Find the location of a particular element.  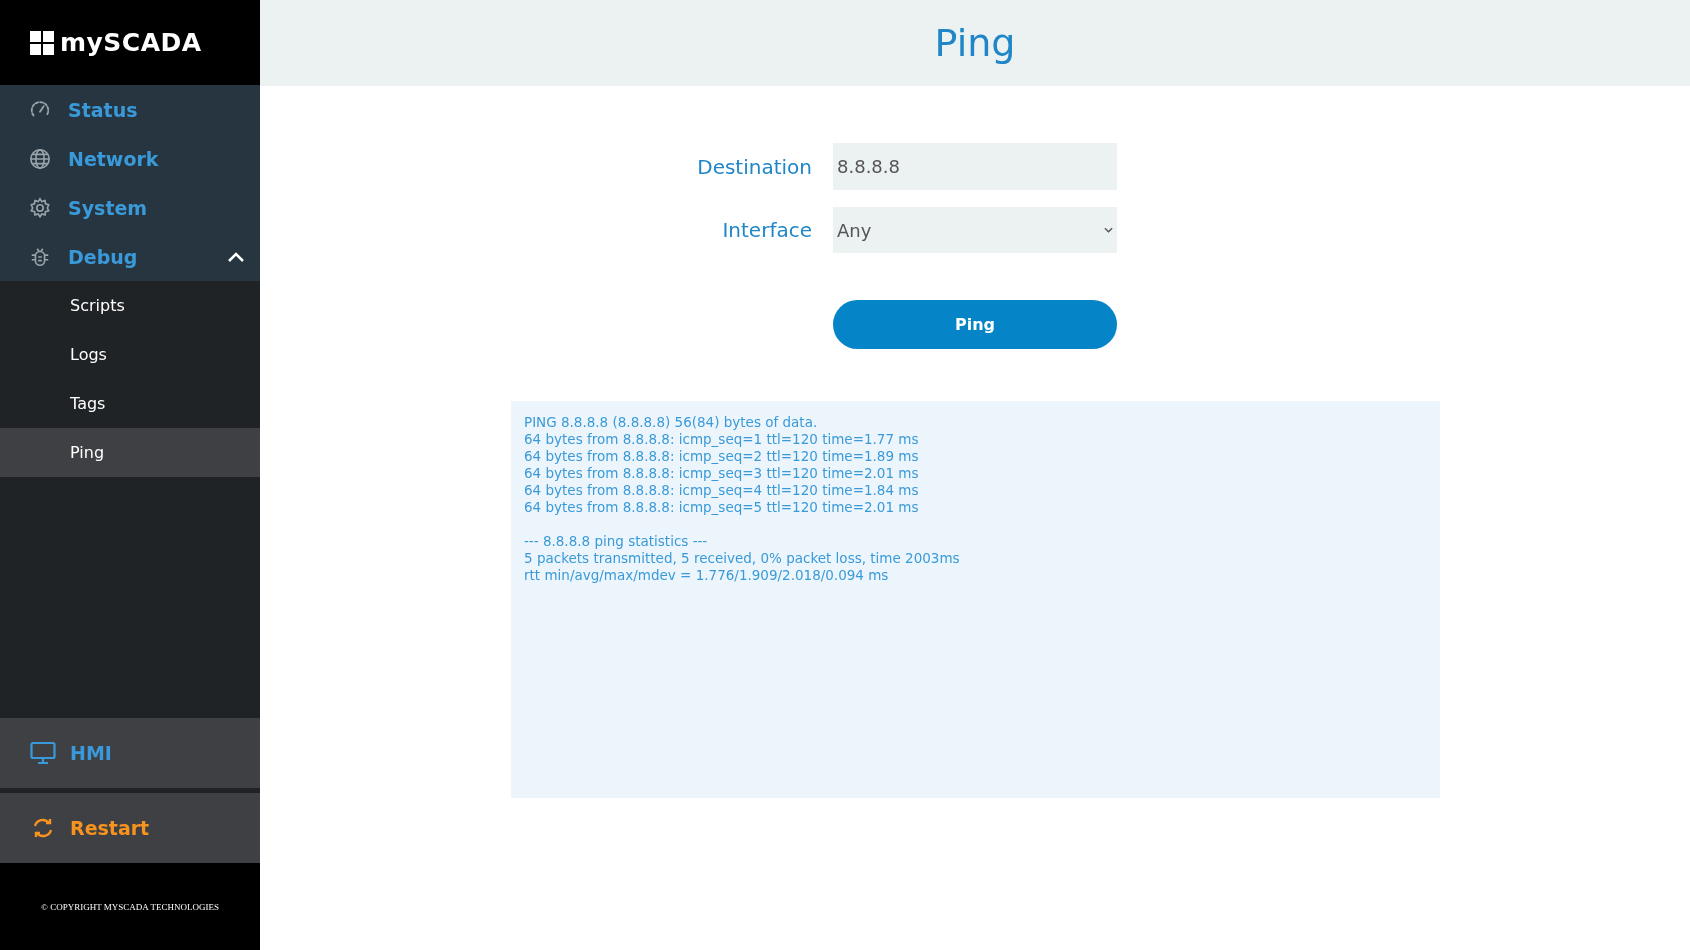

submenu-item: Ping is located at coordinates (130, 452).